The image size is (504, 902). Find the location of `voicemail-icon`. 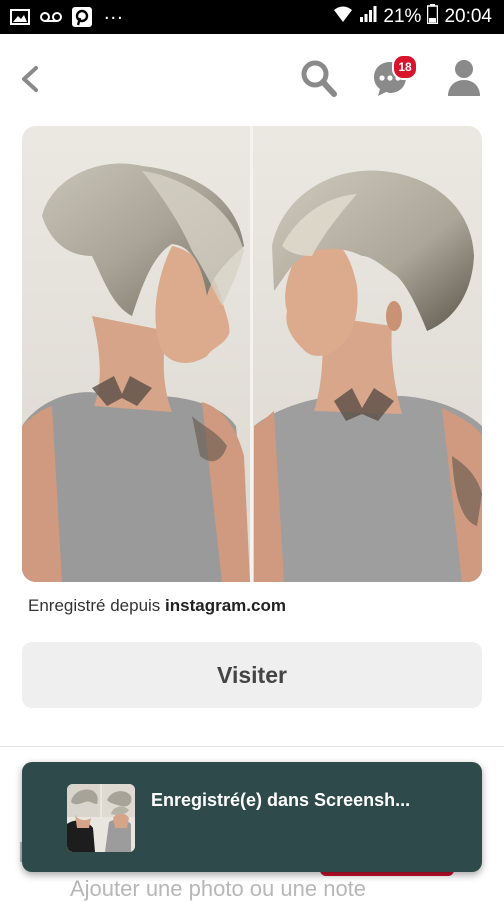

voicemail-icon is located at coordinates (51, 17).